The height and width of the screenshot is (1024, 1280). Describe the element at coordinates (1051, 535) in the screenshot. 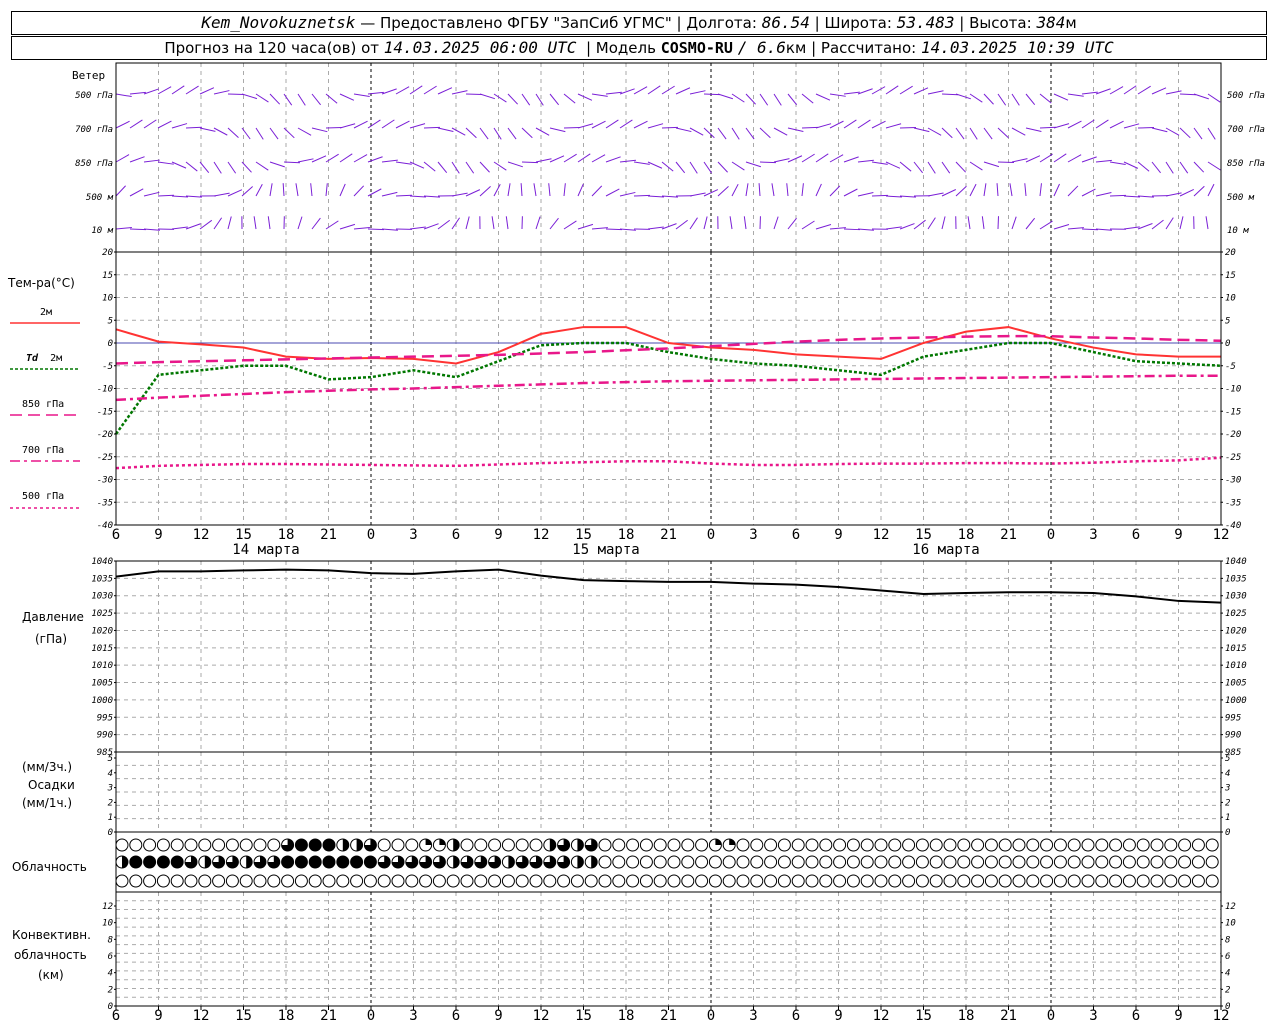

I see `x-tick-label: 0` at that location.